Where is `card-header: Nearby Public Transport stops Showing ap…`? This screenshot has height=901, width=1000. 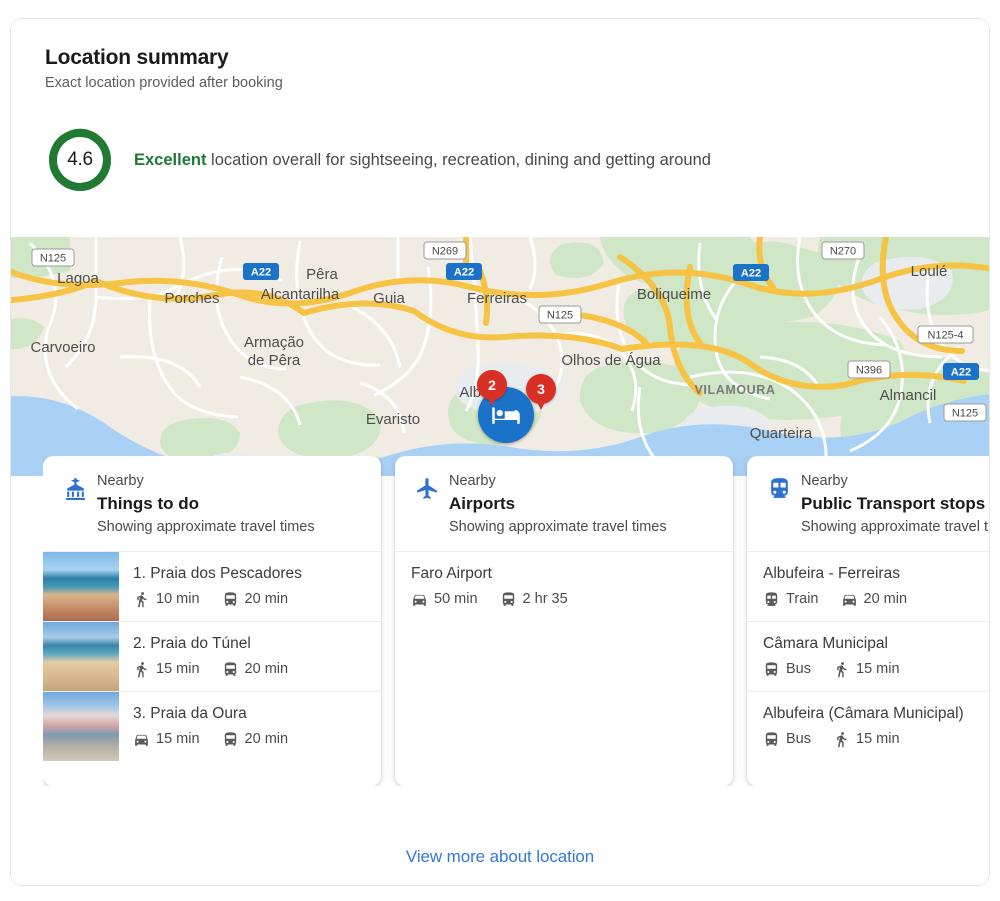 card-header: Nearby Public Transport stops Showing ap… is located at coordinates (868, 503).